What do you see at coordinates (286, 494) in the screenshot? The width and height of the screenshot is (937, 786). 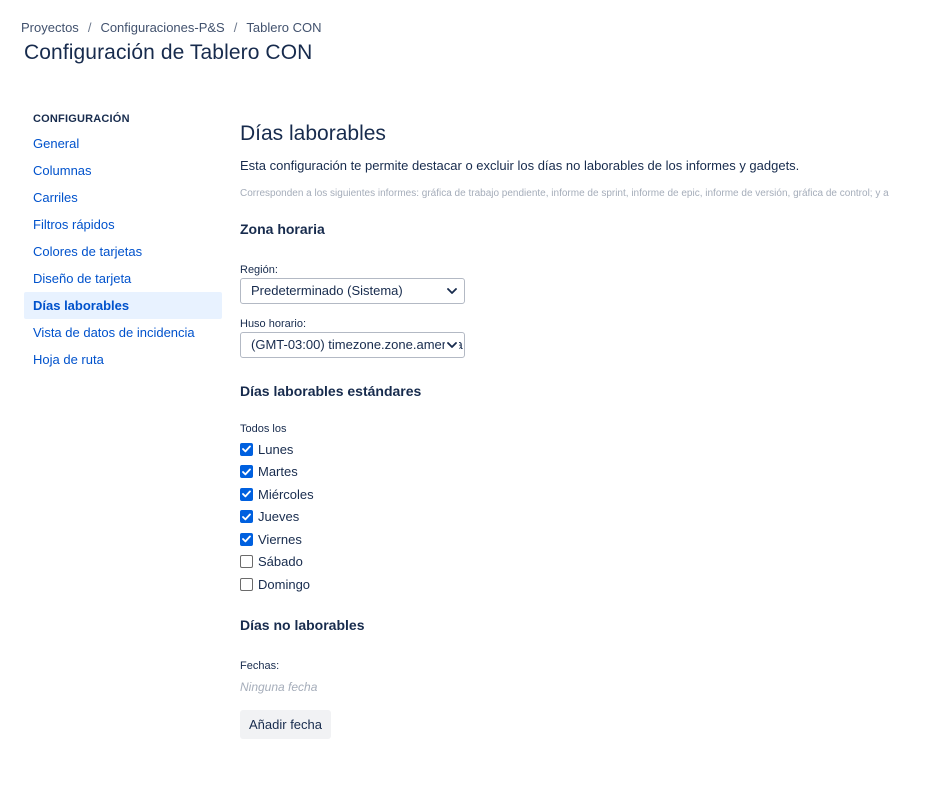 I see `day-label: Miércoles` at bounding box center [286, 494].